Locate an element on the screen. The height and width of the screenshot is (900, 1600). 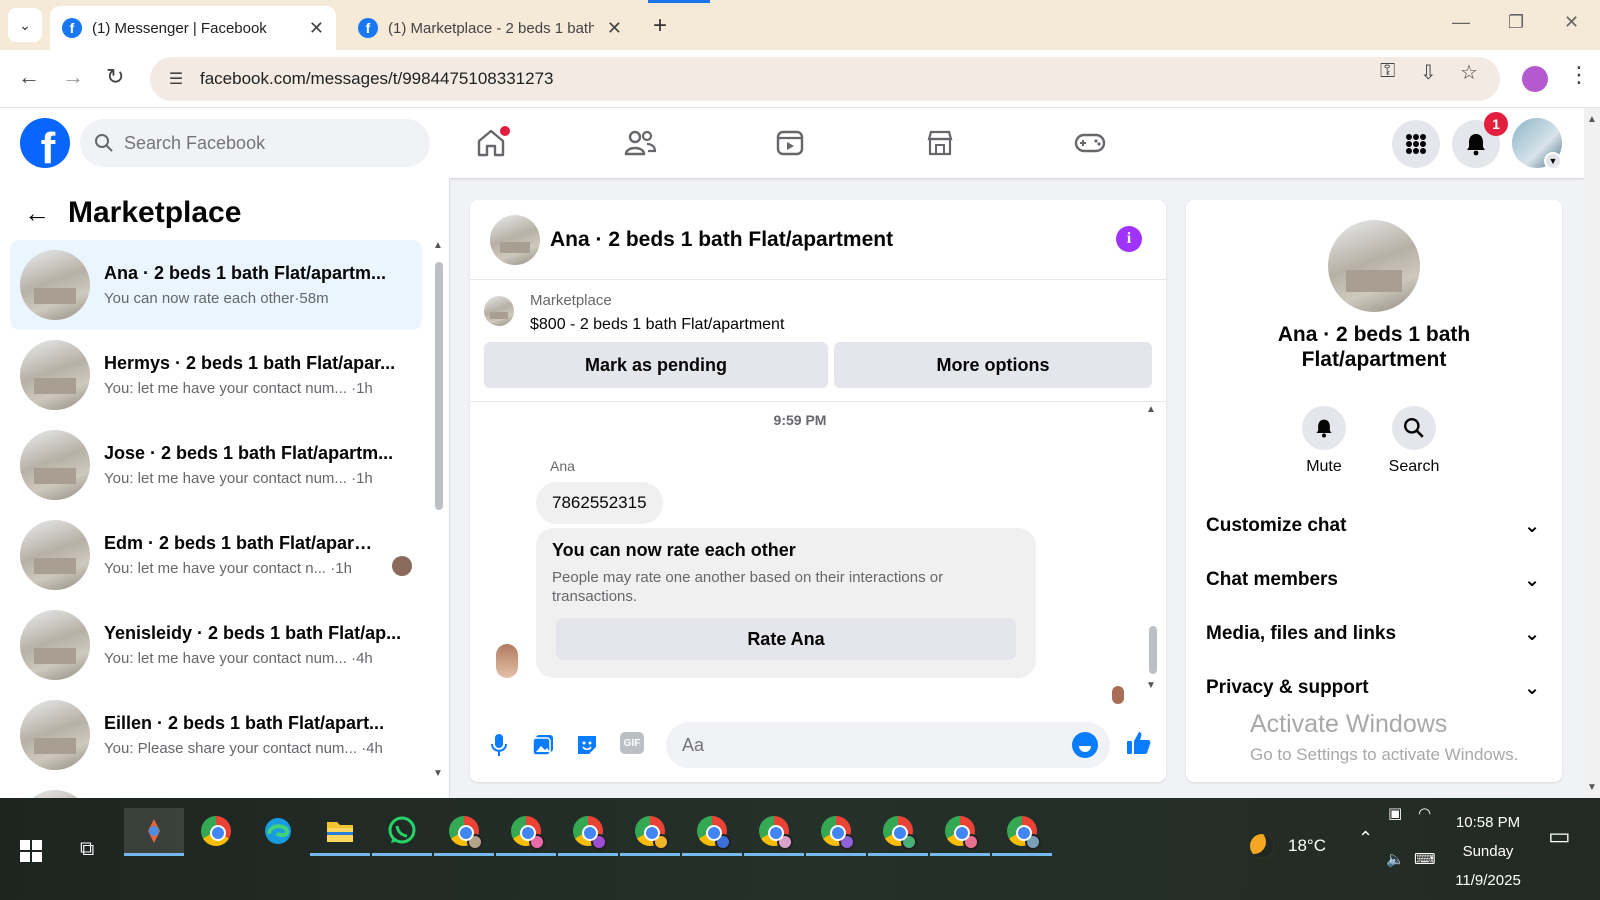
show-hidden-icons-chevron-up-icon: ⌃ is located at coordinates (1365, 838).